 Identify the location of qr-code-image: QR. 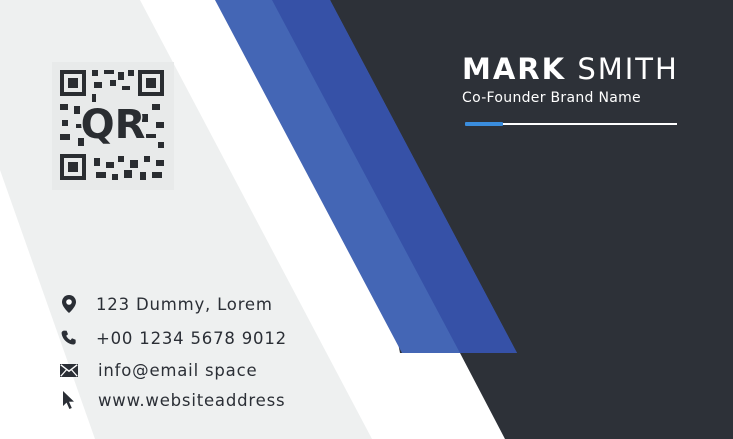
(113, 126).